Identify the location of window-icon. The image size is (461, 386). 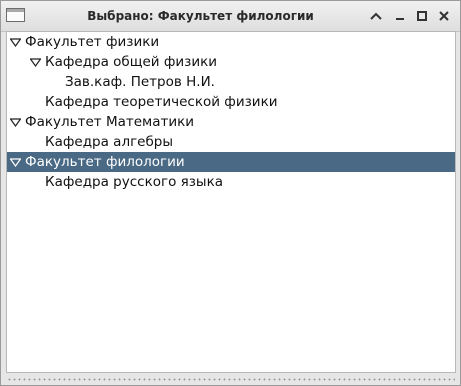
(15, 15).